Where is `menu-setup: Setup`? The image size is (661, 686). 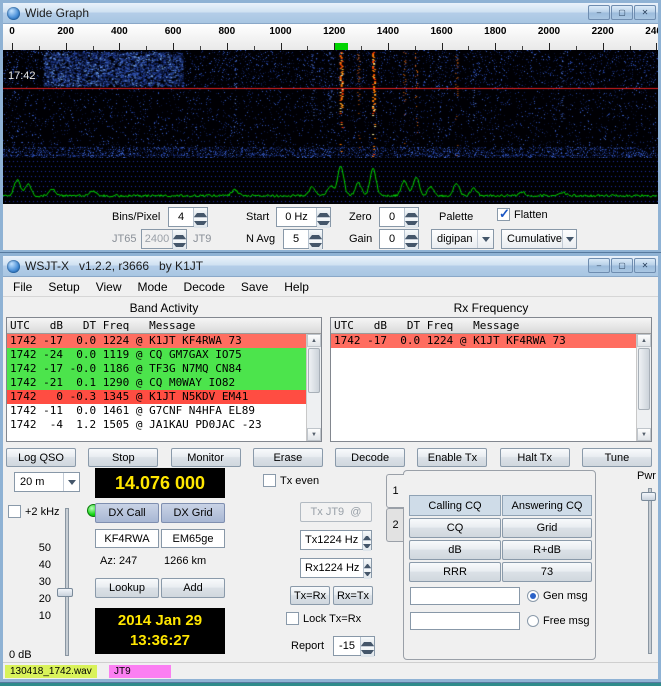 menu-setup: Setup is located at coordinates (63, 287).